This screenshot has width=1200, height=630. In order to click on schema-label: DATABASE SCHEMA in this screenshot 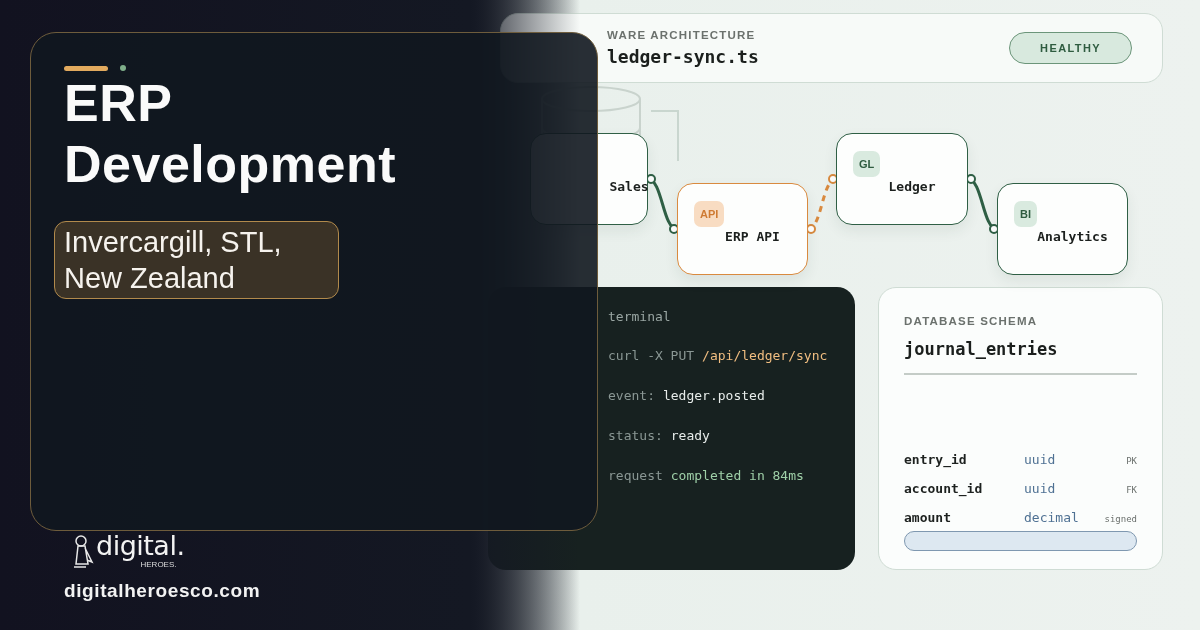, I will do `click(971, 321)`.